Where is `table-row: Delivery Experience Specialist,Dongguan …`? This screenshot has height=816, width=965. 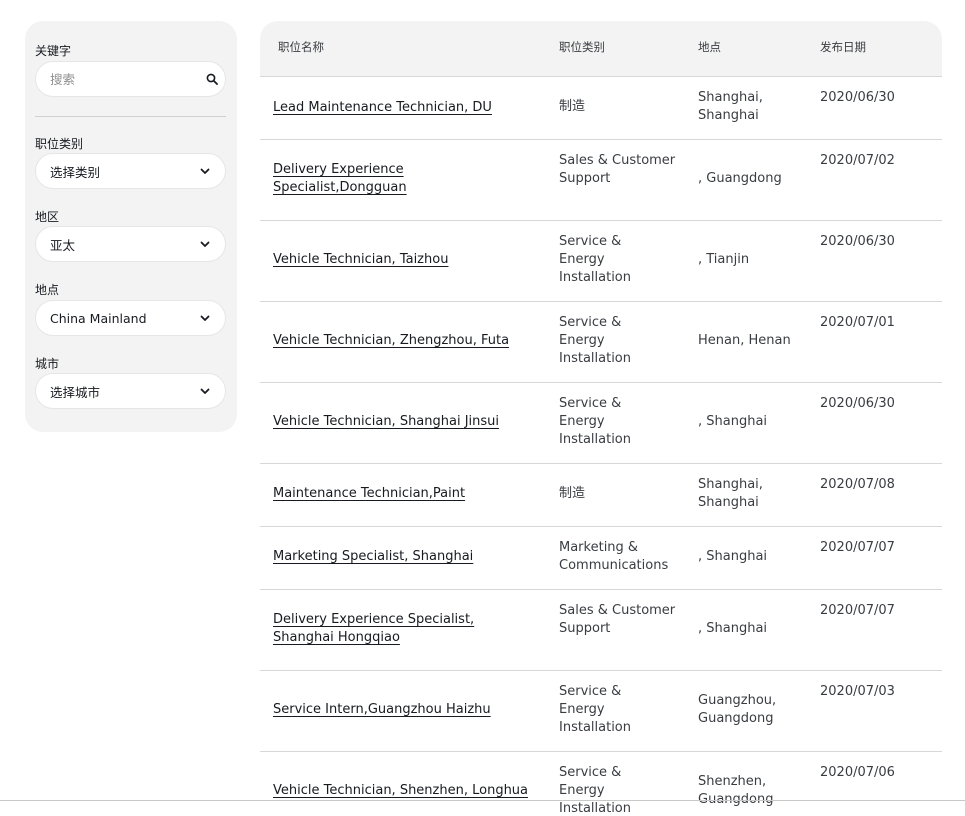 table-row: Delivery Experience Specialist,Dongguan … is located at coordinates (601, 180).